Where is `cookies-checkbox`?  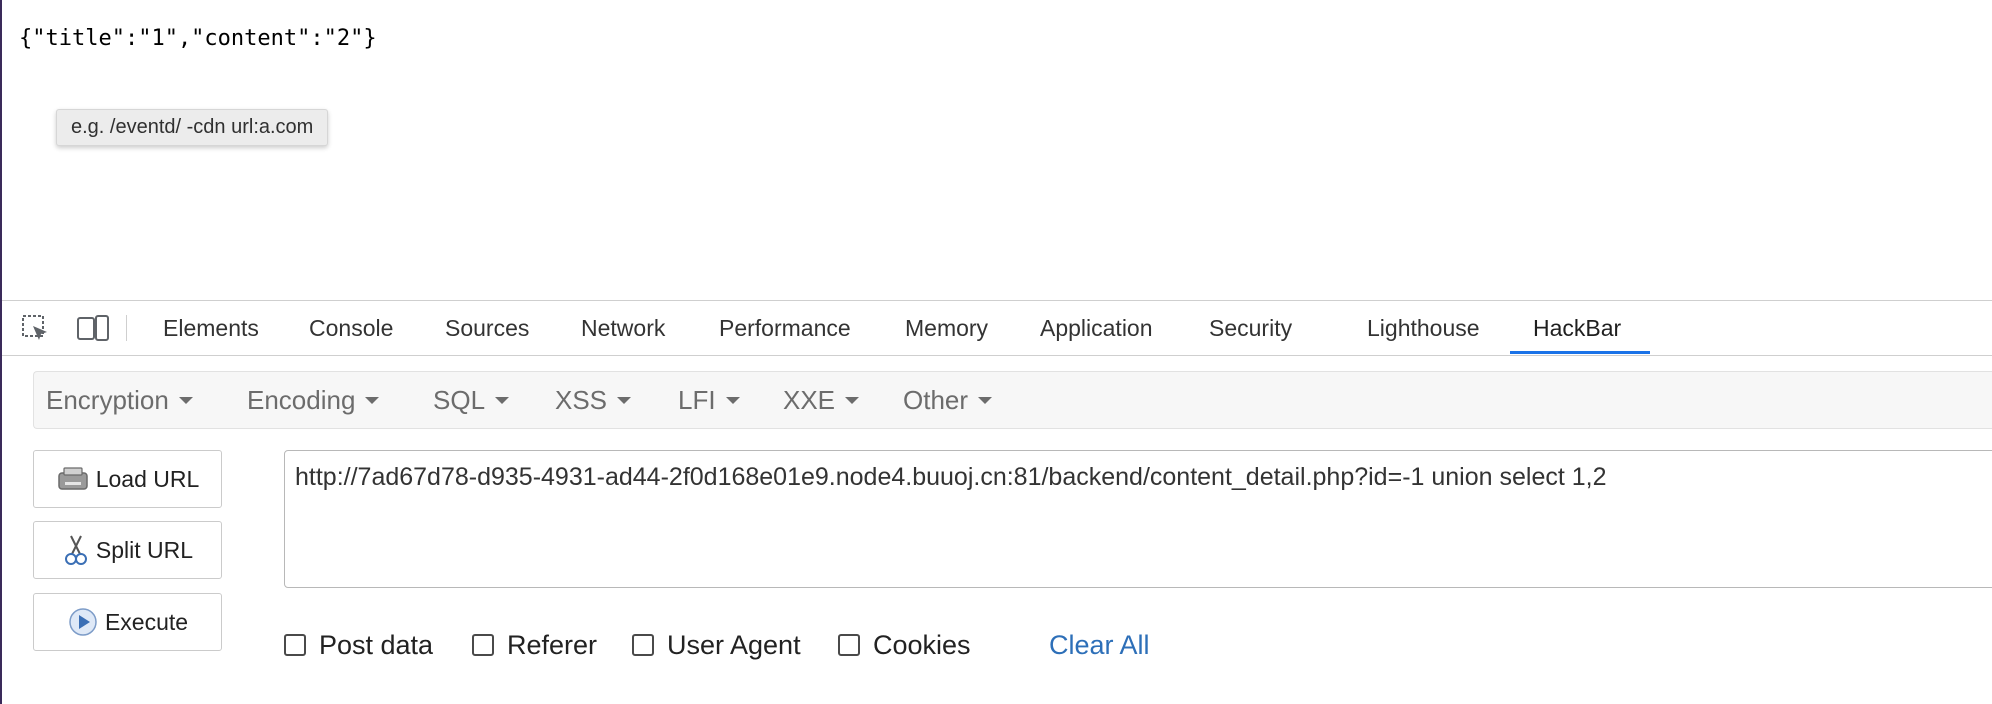
cookies-checkbox is located at coordinates (849, 645).